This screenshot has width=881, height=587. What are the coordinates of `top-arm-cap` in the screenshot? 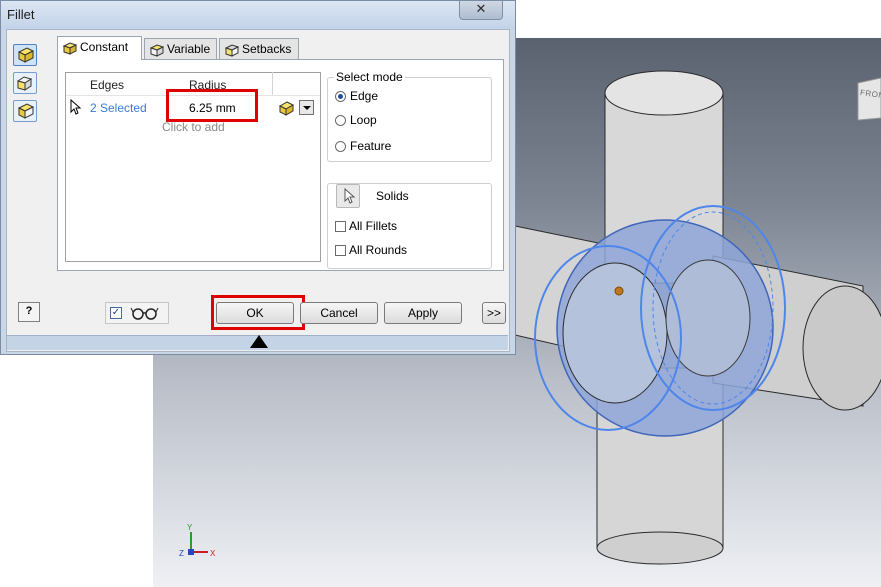 It's located at (664, 93).